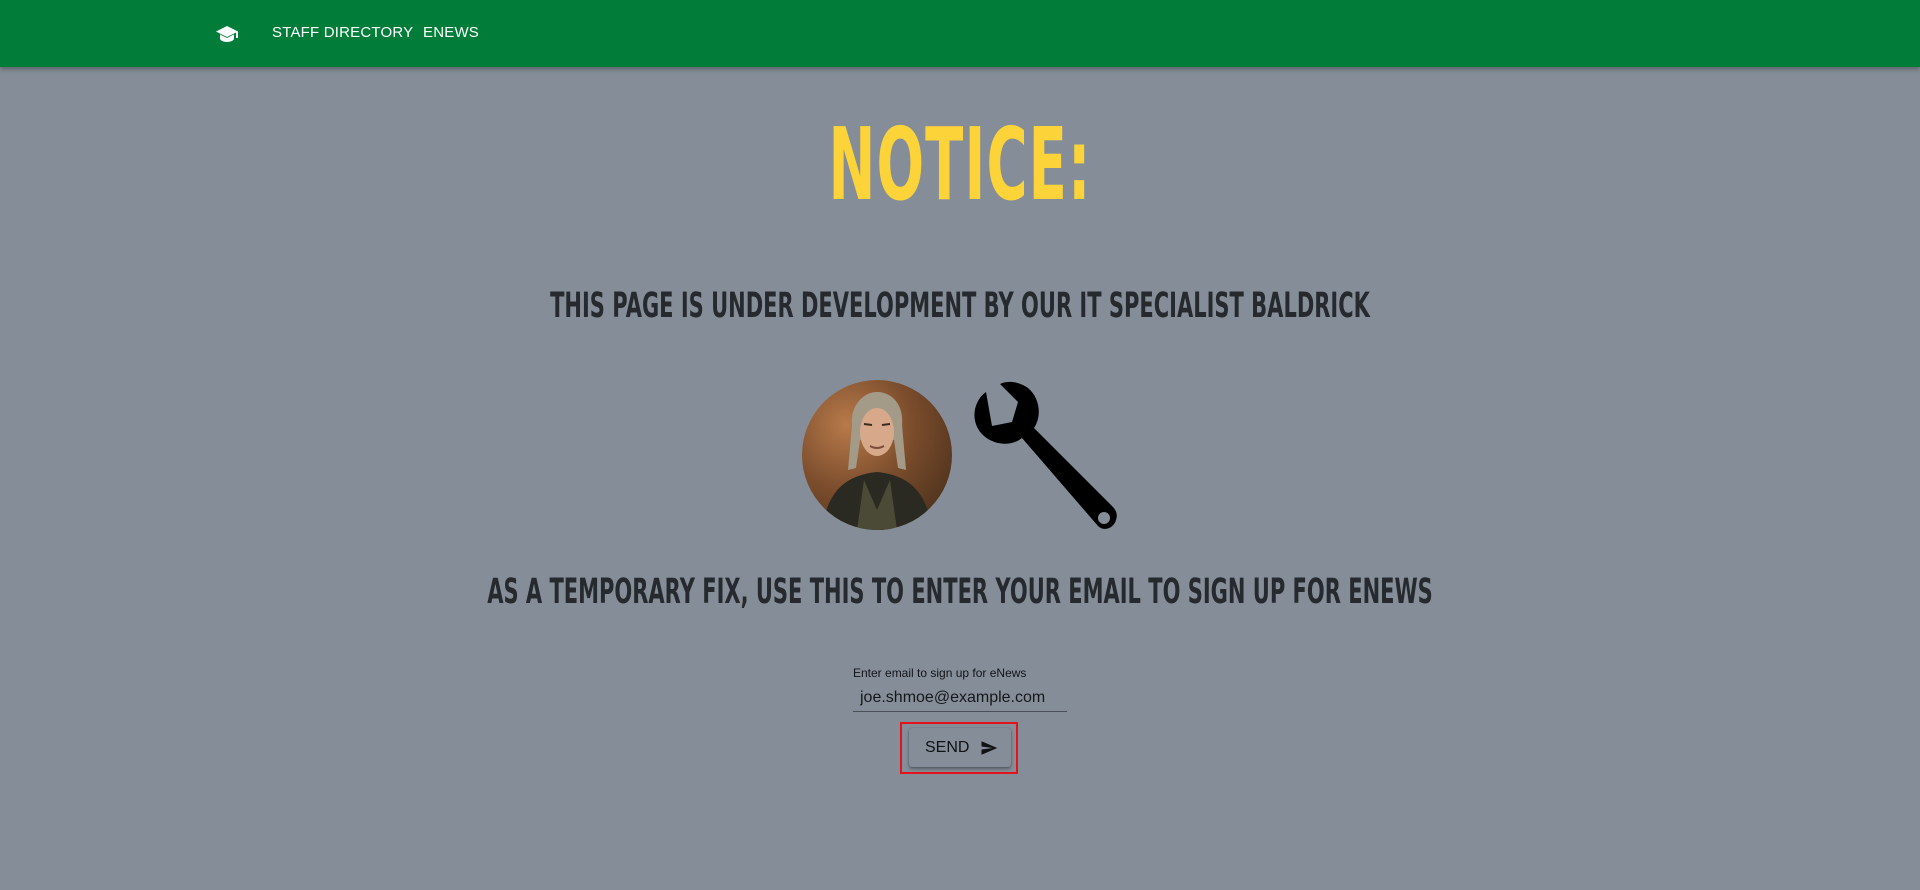  Describe the element at coordinates (960, 33) in the screenshot. I see `top-navbar: STAFF DIRECTORY ENEWS` at that location.